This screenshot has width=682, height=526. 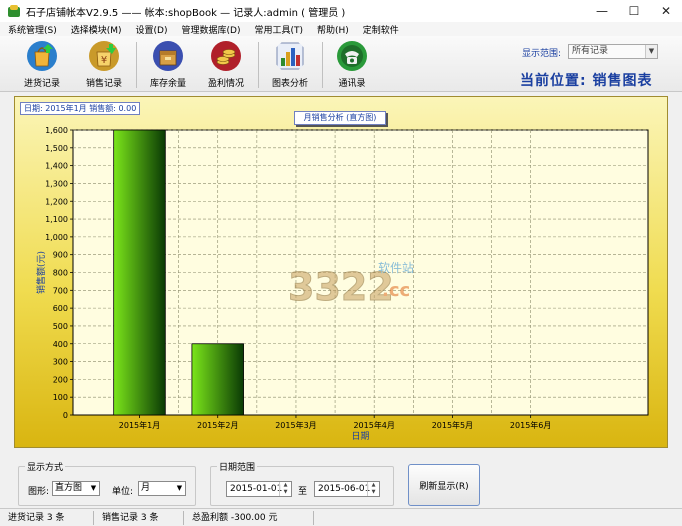 What do you see at coordinates (139, 517) in the screenshot?
I see `status-sales-count: 销售记录 3 条` at bounding box center [139, 517].